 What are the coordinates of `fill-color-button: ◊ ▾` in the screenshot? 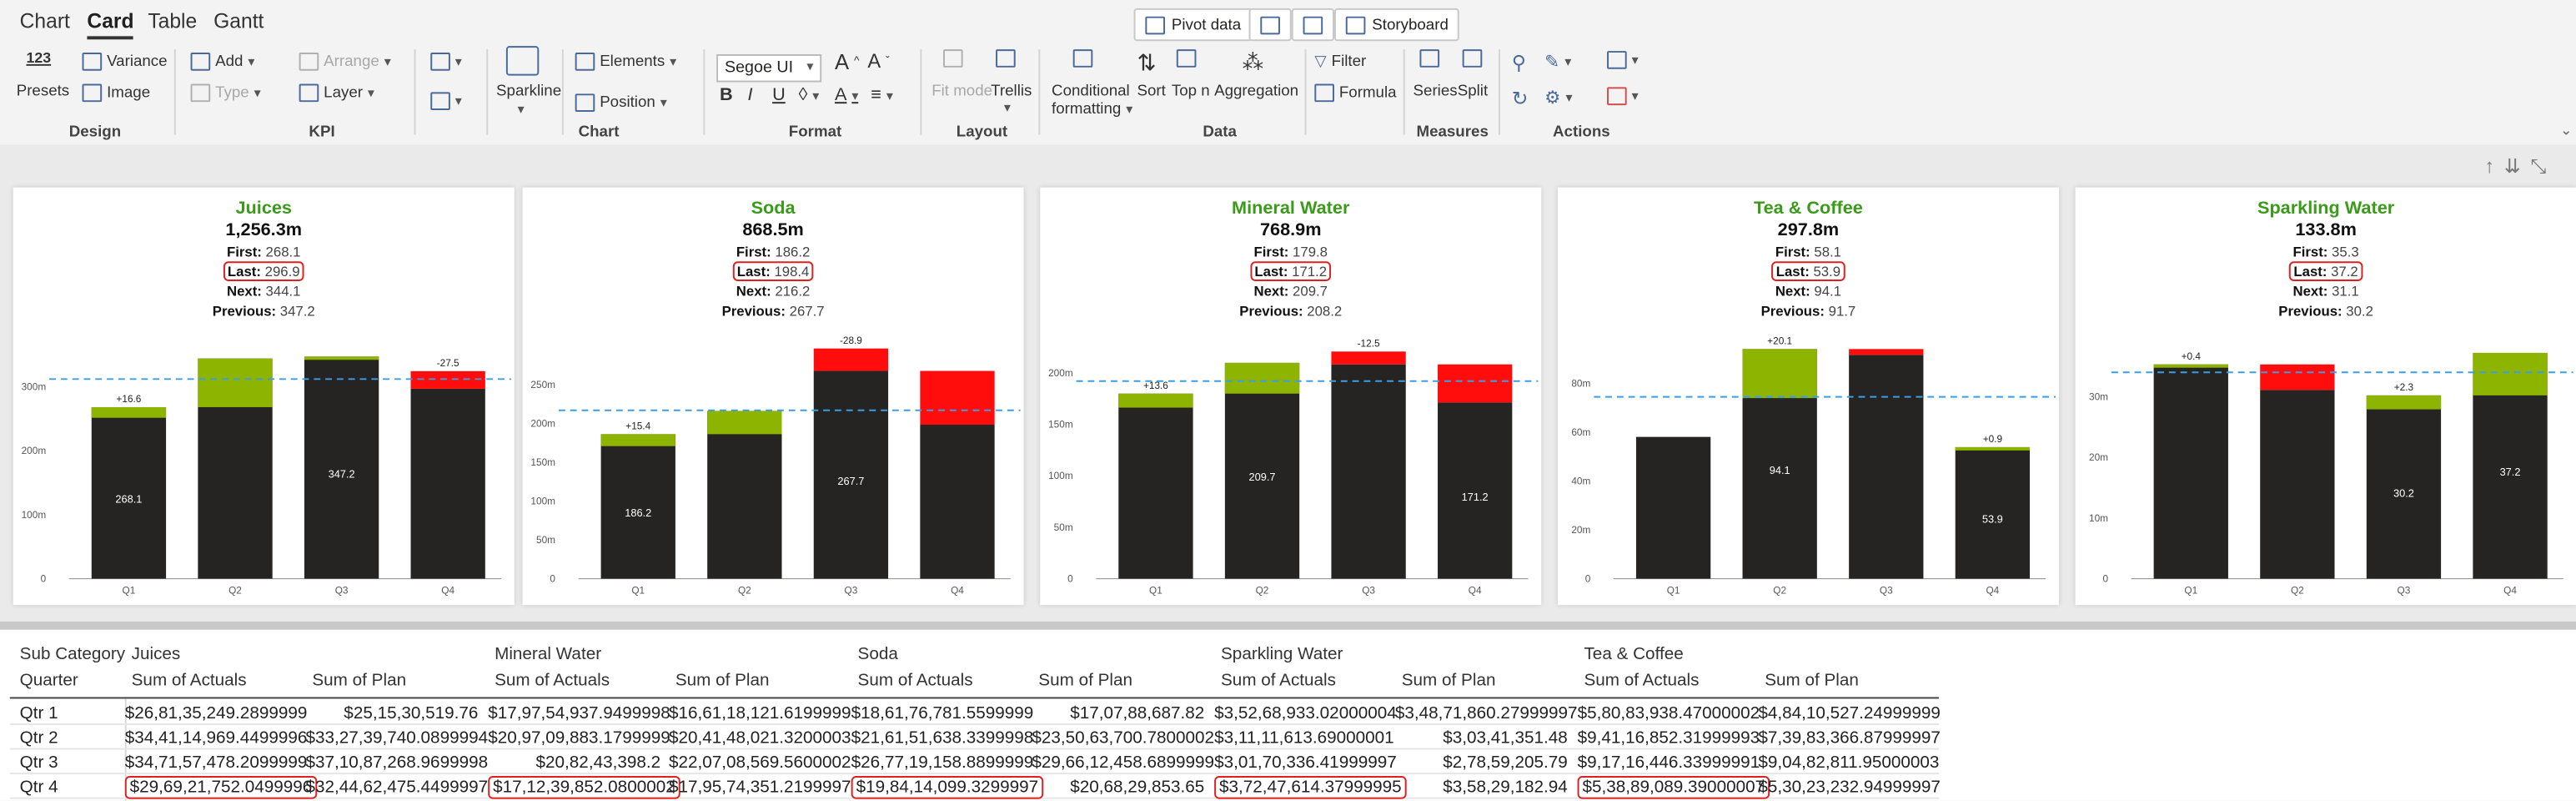 It's located at (809, 95).